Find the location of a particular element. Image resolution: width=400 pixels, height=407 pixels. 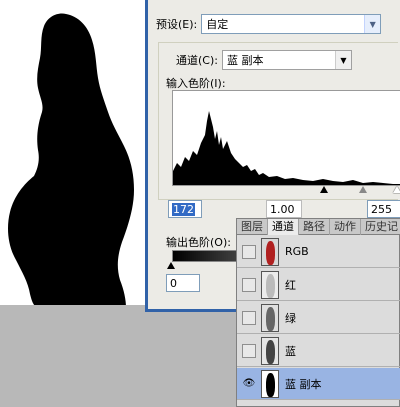

input-black-field: 172 is located at coordinates (185, 209).